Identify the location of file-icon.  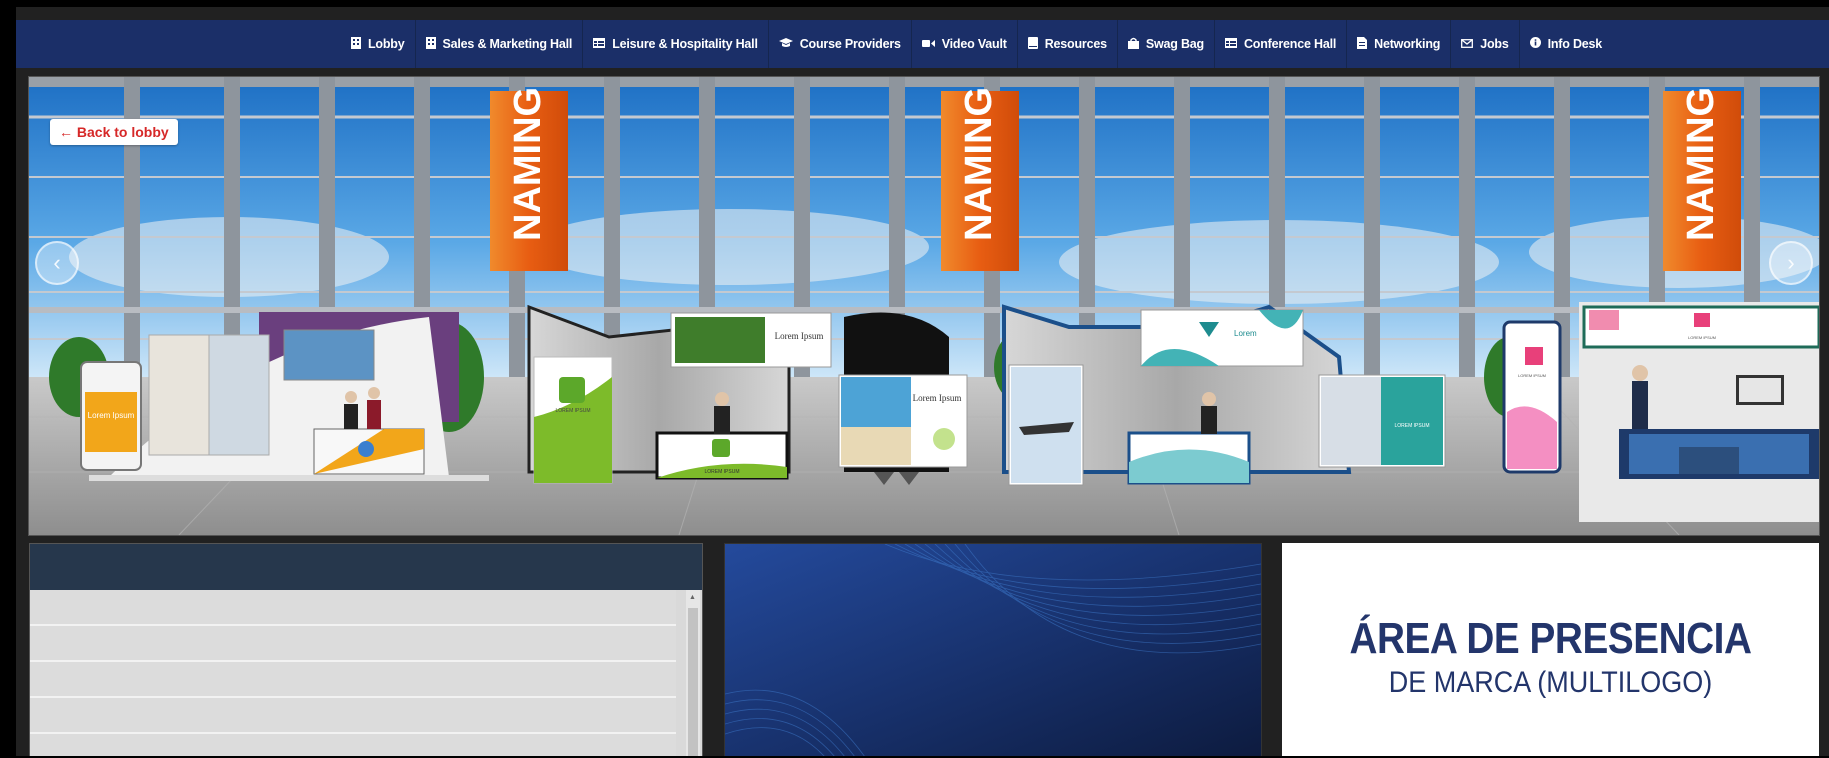
(1362, 44).